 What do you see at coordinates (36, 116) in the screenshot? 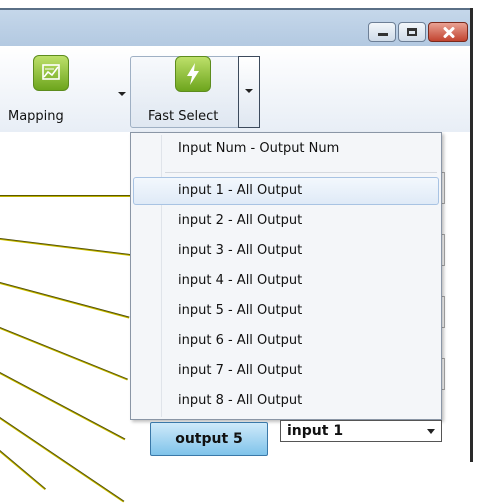
I see `mapping-label: Mapping` at bounding box center [36, 116].